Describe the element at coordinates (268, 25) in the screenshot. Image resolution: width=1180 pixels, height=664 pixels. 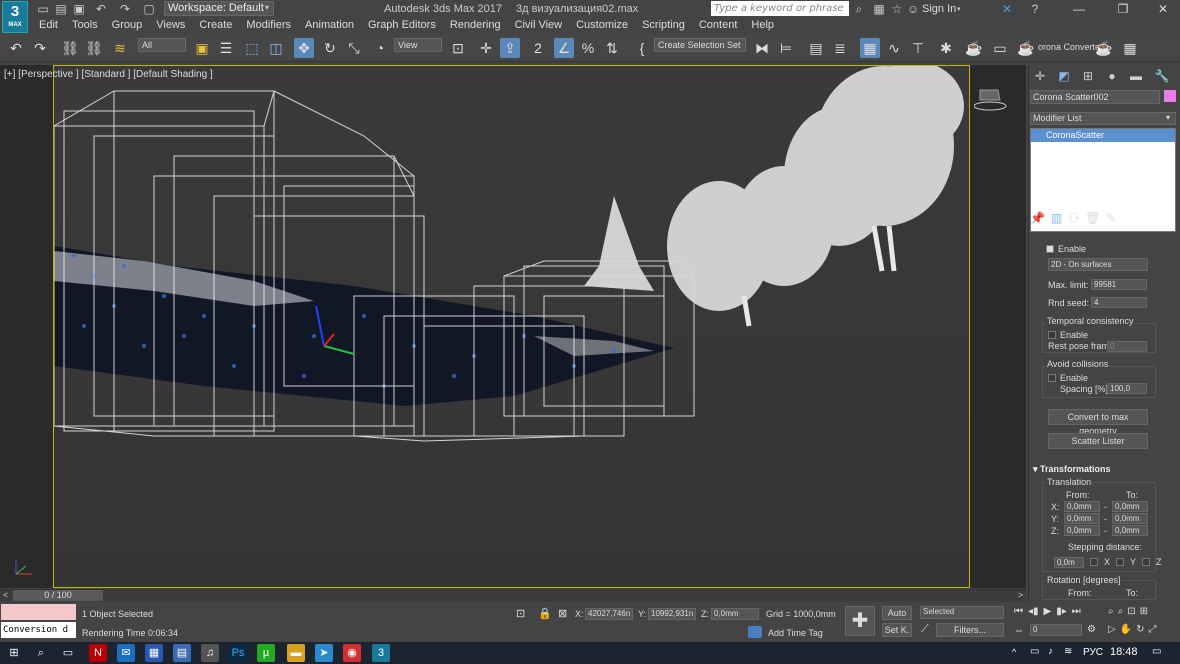
I see `menu-modifiers: Modifiers` at that location.